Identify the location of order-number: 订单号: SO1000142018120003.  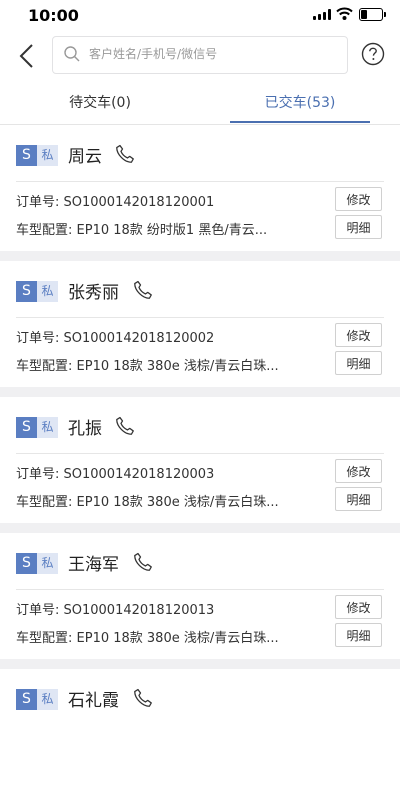
(115, 474).